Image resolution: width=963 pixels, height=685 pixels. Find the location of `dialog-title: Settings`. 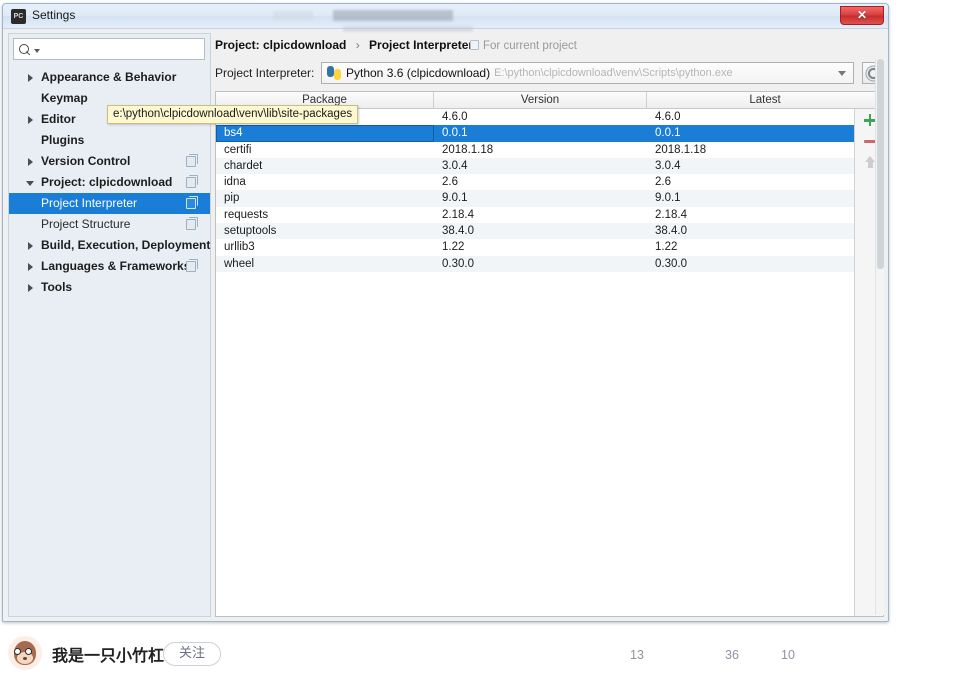

dialog-title: Settings is located at coordinates (54, 15).